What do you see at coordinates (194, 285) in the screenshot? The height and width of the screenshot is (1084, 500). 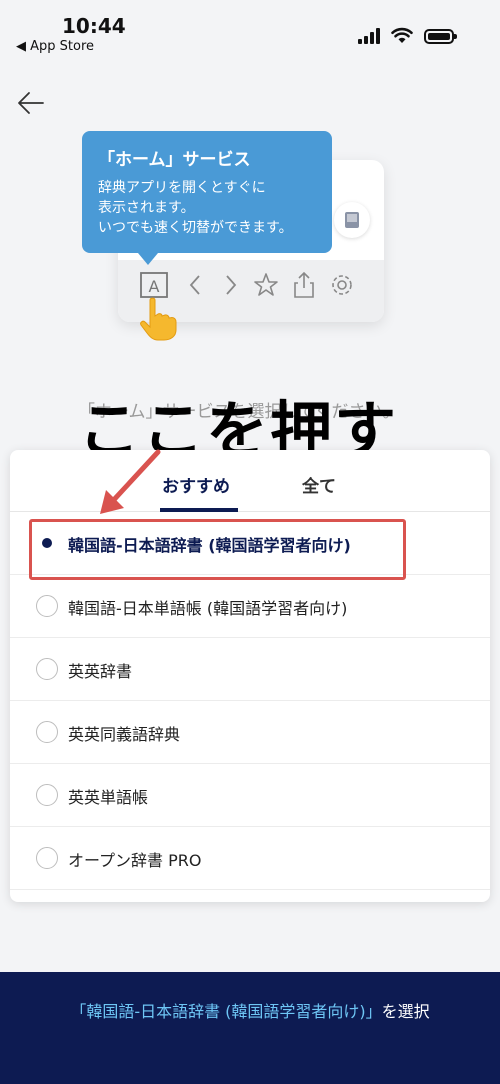 I see `chevron-left-icon` at bounding box center [194, 285].